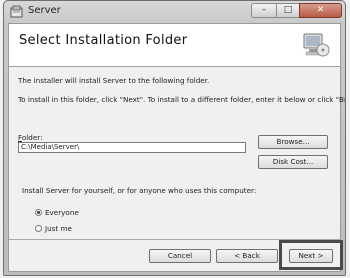  What do you see at coordinates (132, 147) in the screenshot?
I see `folder-path-input: C:\Media\Server\` at bounding box center [132, 147].